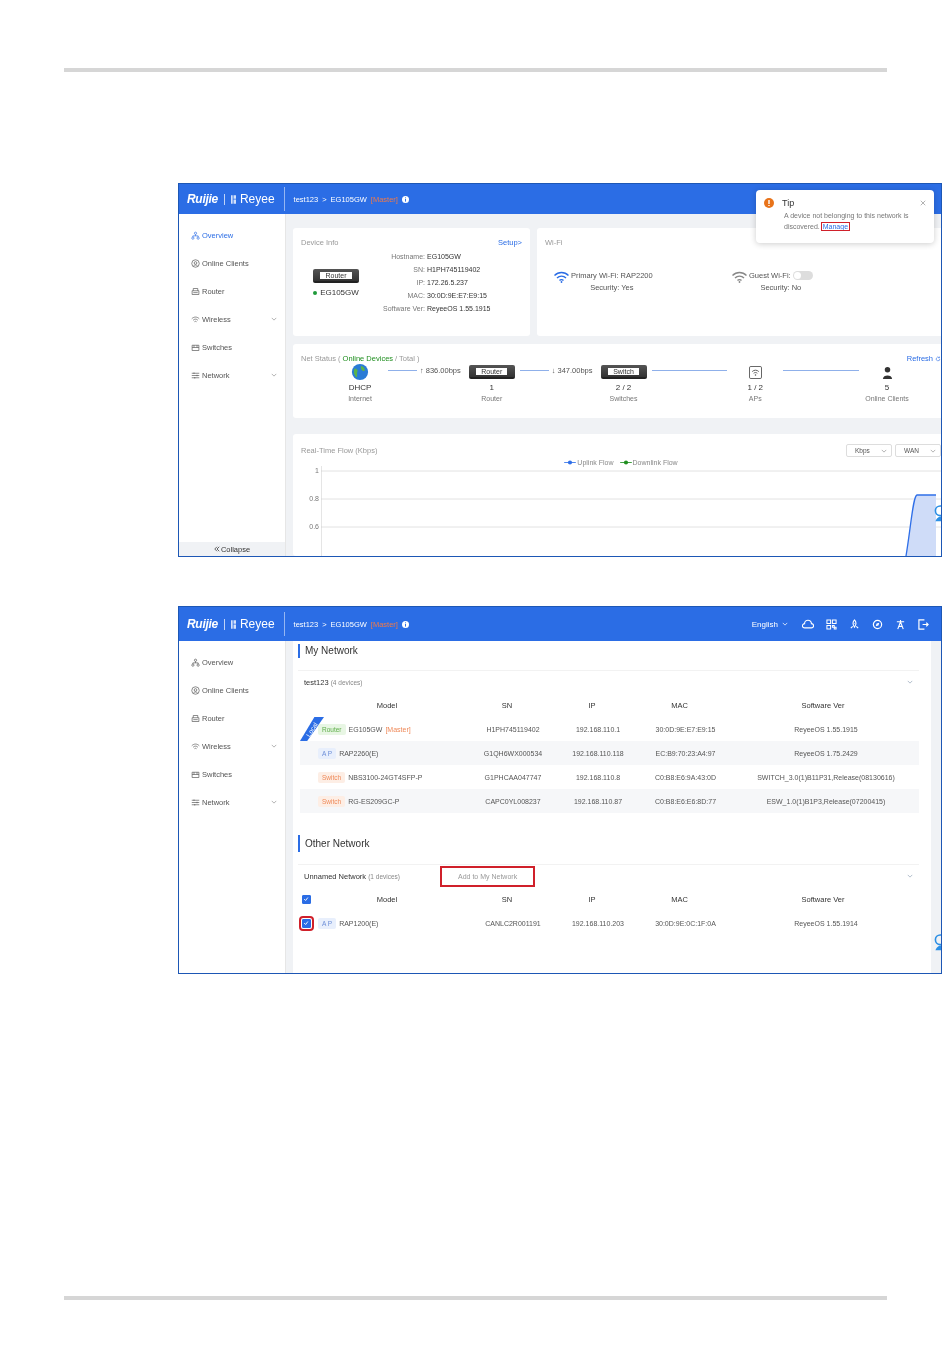 This screenshot has height=1369, width=950. What do you see at coordinates (764, 624) in the screenshot?
I see `language-select: English` at bounding box center [764, 624].